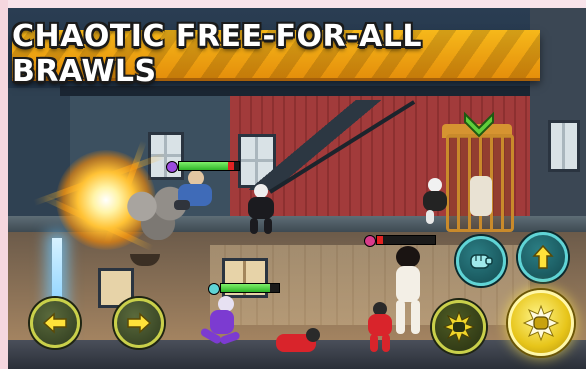 The height and width of the screenshot is (369, 586). I want to click on punch-icon, so click(541, 323).